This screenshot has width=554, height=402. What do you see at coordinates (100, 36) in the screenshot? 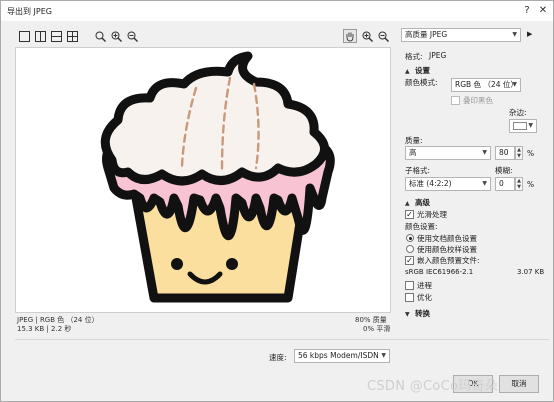
I see `zoom-fit-icon` at bounding box center [100, 36].